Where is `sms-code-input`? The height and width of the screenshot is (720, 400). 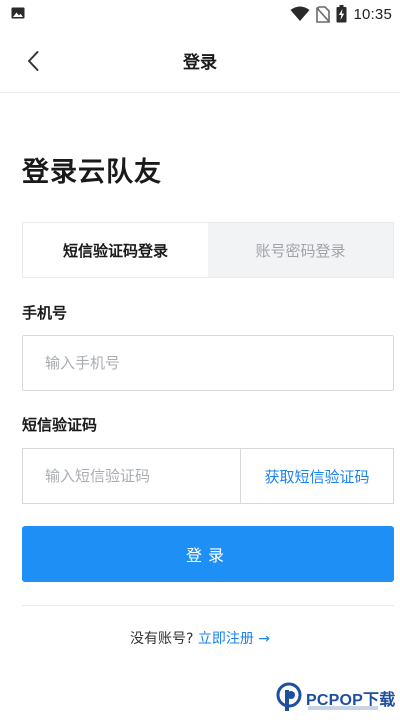 sms-code-input is located at coordinates (131, 476).